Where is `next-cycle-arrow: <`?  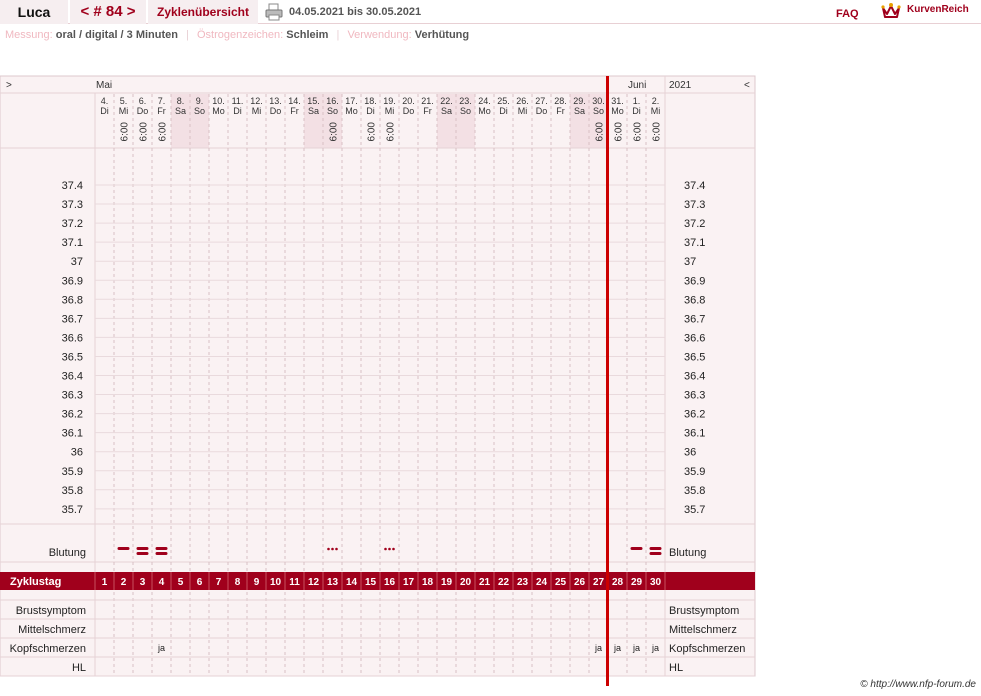
next-cycle-arrow: < is located at coordinates (747, 85).